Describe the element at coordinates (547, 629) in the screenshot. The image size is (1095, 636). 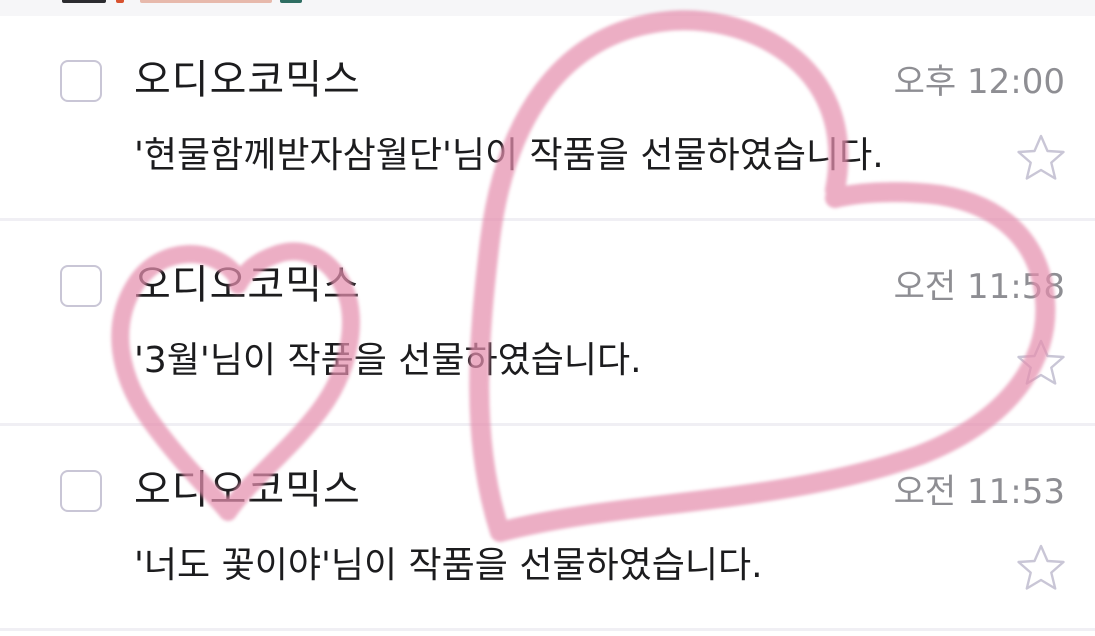
I see `divider` at that location.